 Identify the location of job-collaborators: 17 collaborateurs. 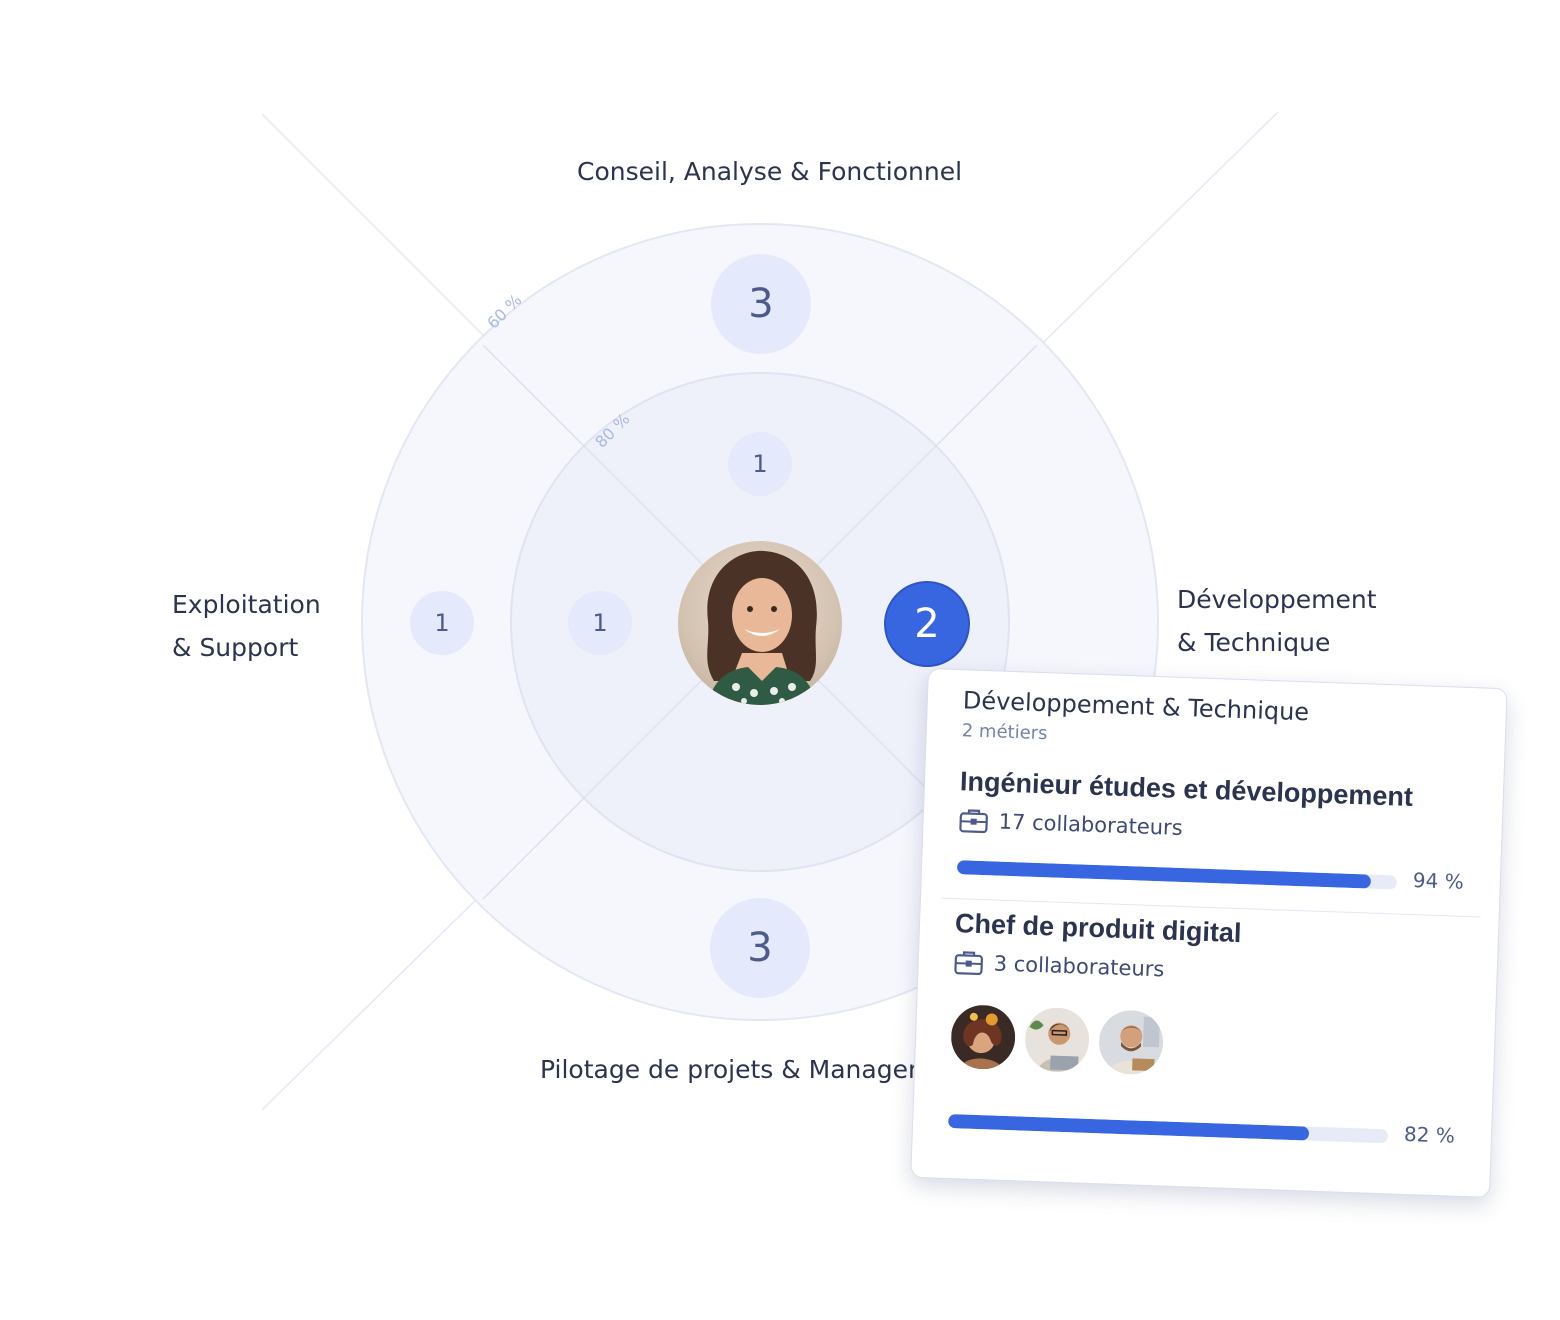
(1213, 829).